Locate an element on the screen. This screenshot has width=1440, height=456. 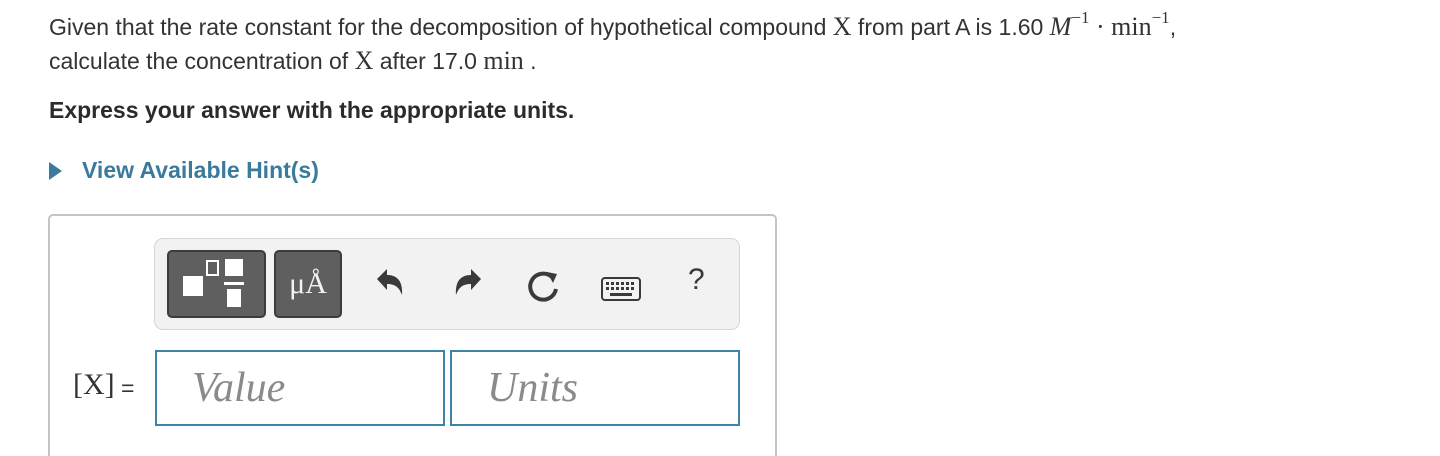
question-text-part: calculate the concentration of is located at coordinates (202, 61).